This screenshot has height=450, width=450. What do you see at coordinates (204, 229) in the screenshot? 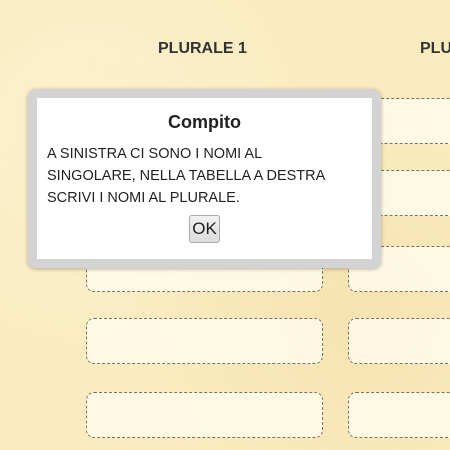
I see `ok-button: OK` at bounding box center [204, 229].